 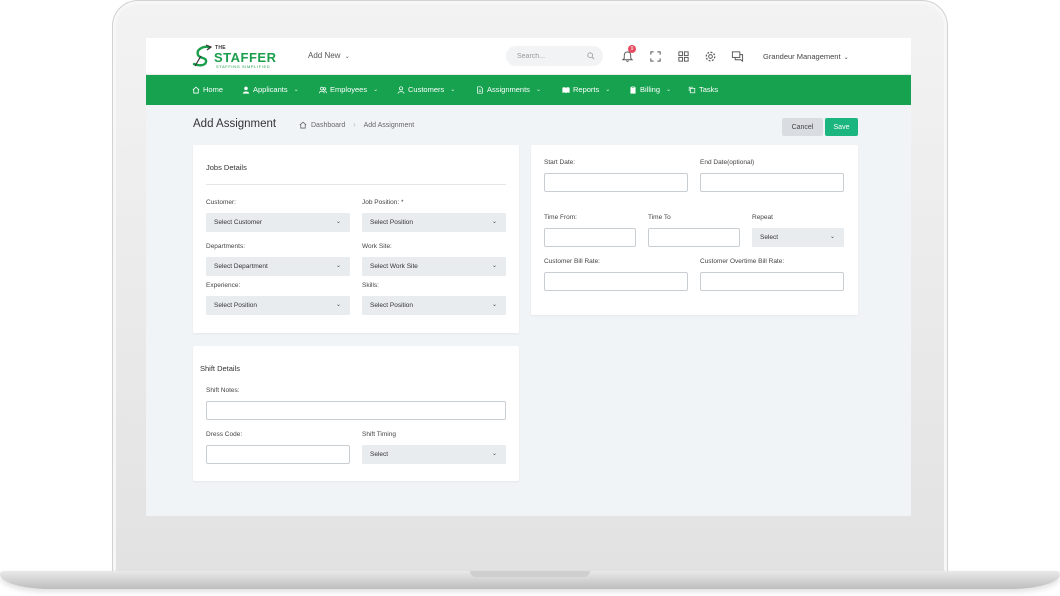 What do you see at coordinates (328, 125) in the screenshot?
I see `breadcrumb-dashboard: Dashboard` at bounding box center [328, 125].